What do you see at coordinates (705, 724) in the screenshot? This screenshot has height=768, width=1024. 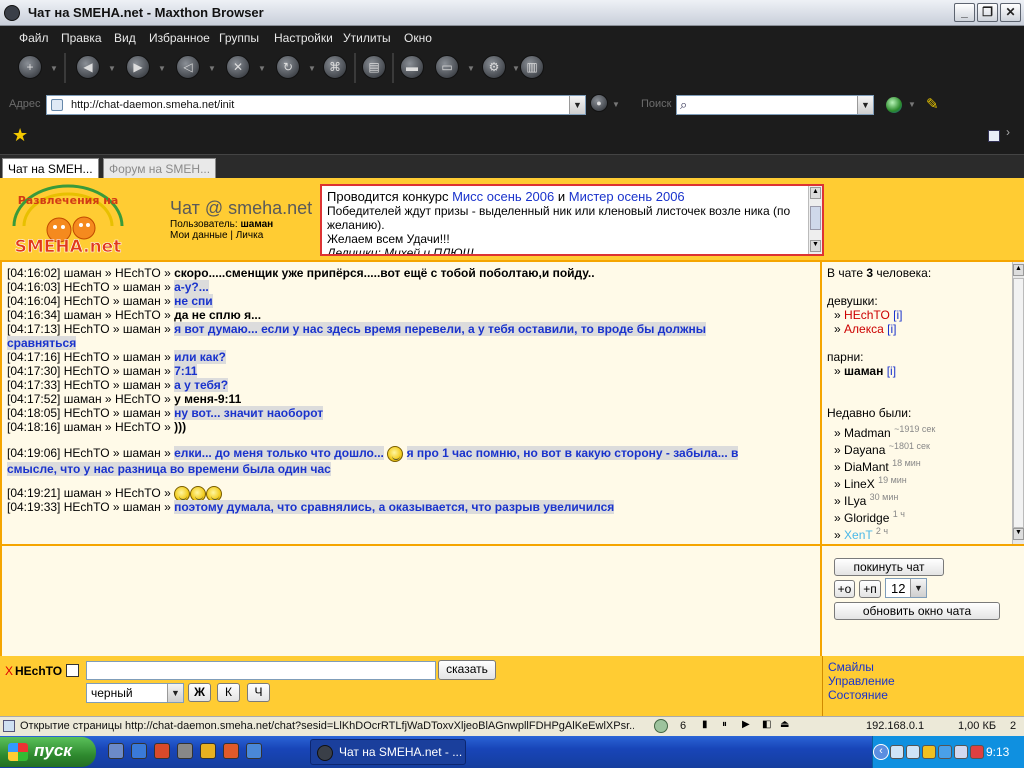 I see `prev-icon: ▮` at bounding box center [705, 724].